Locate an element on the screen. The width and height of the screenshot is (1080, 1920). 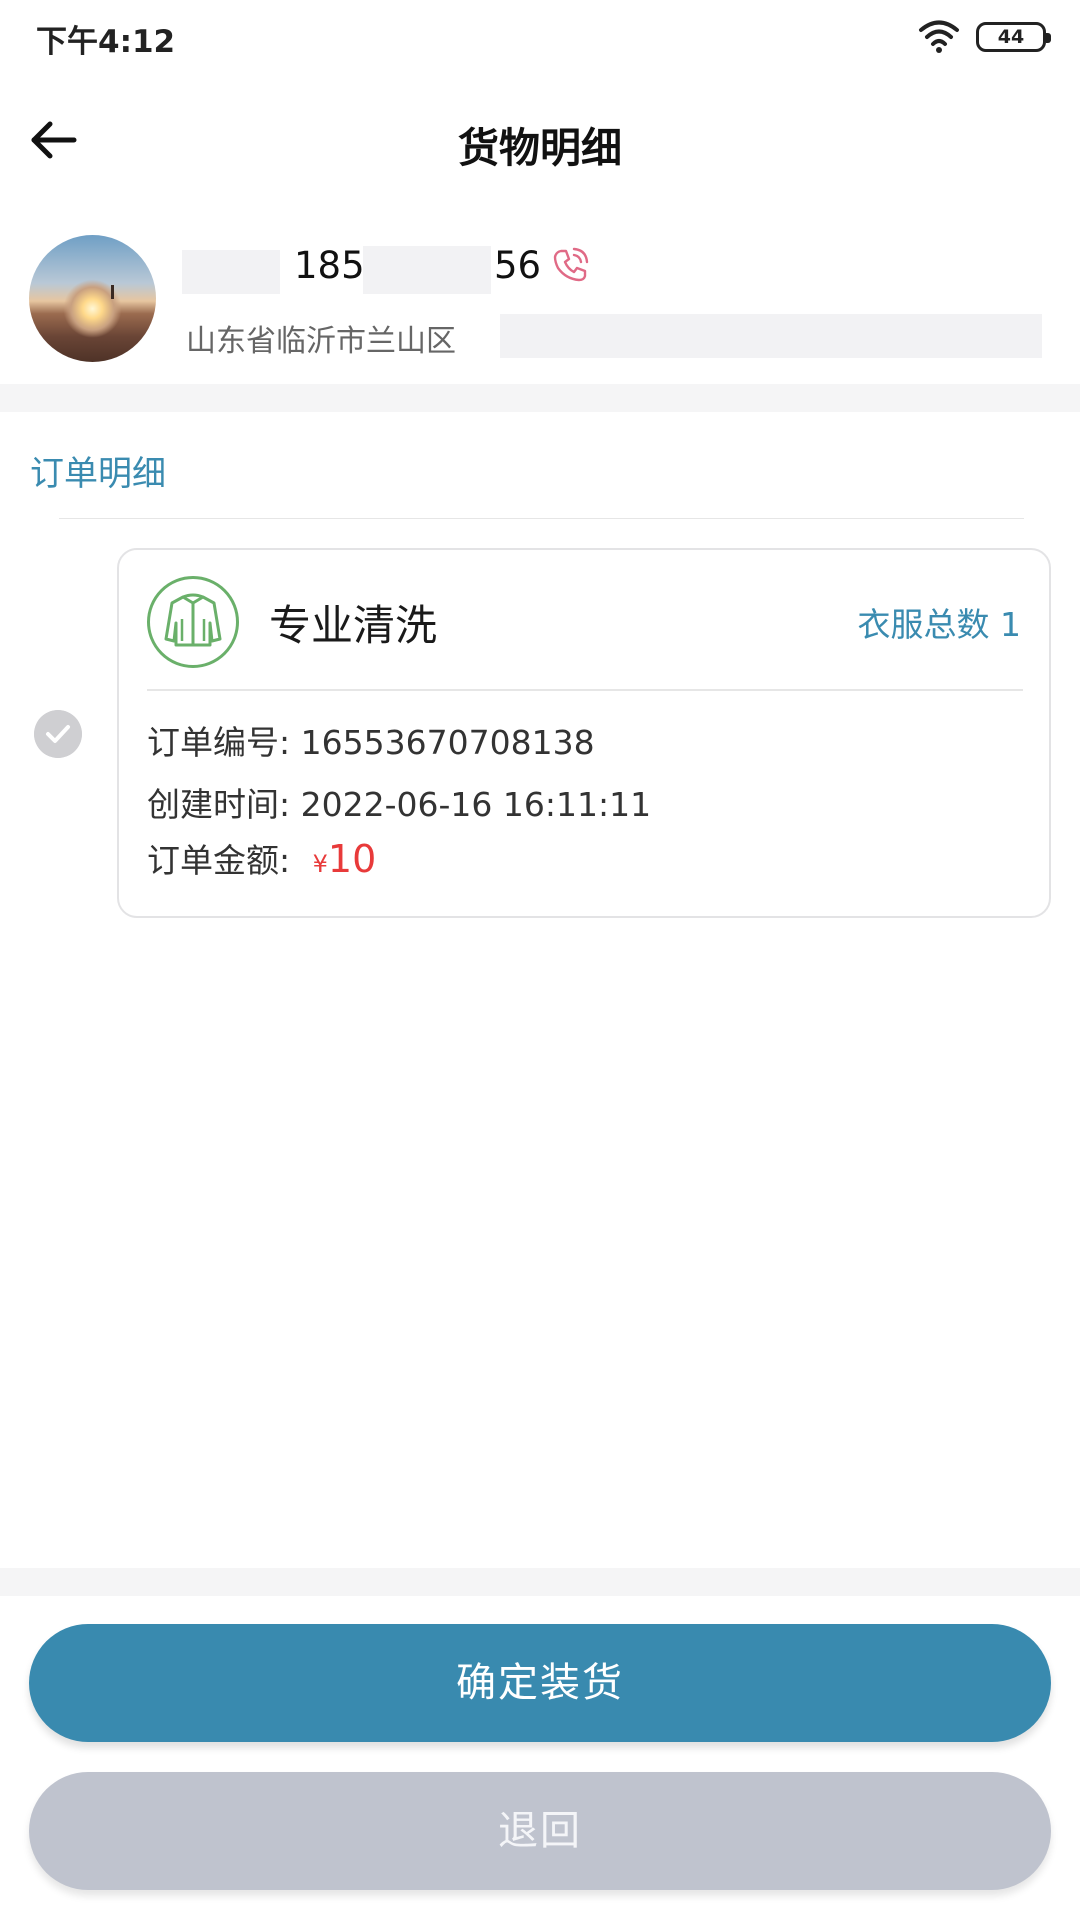
created-time-value: 2022-06-16 16:11:11 is located at coordinates (476, 804).